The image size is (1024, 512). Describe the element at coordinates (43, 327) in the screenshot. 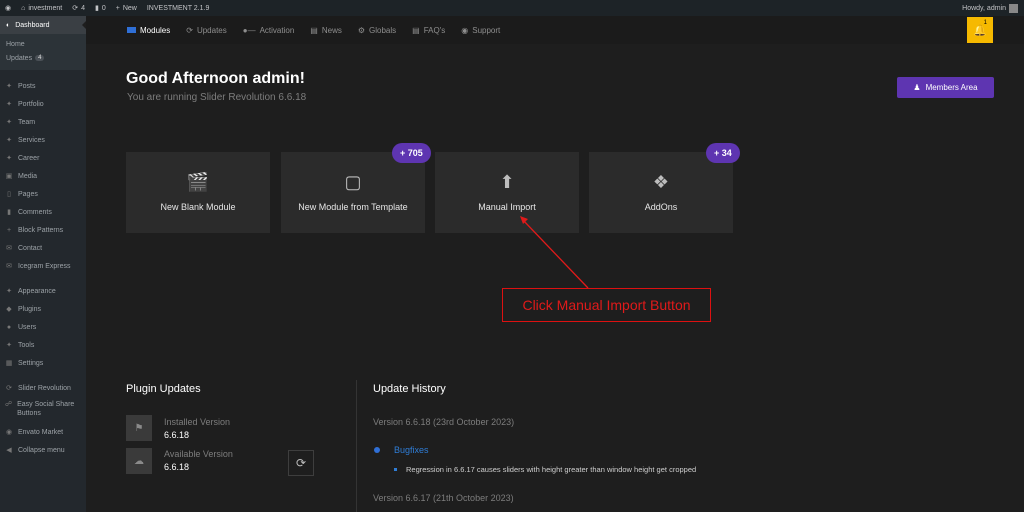

I see `sidebar-item-users: ● Users` at that location.